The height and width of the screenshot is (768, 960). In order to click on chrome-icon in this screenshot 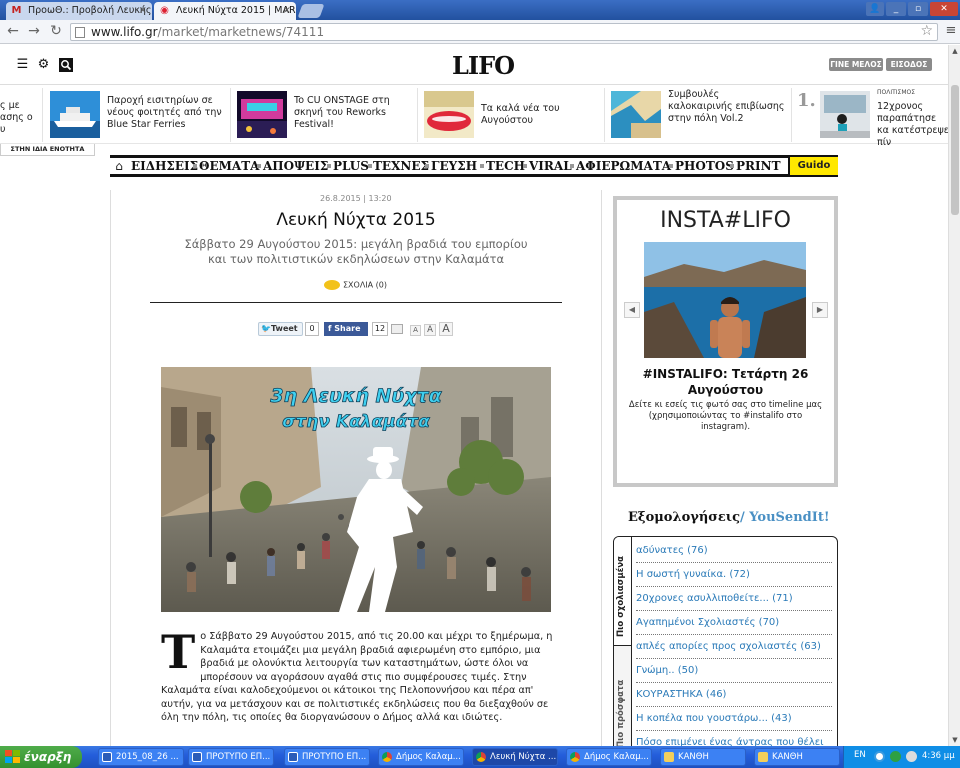, I will do `click(575, 757)`.